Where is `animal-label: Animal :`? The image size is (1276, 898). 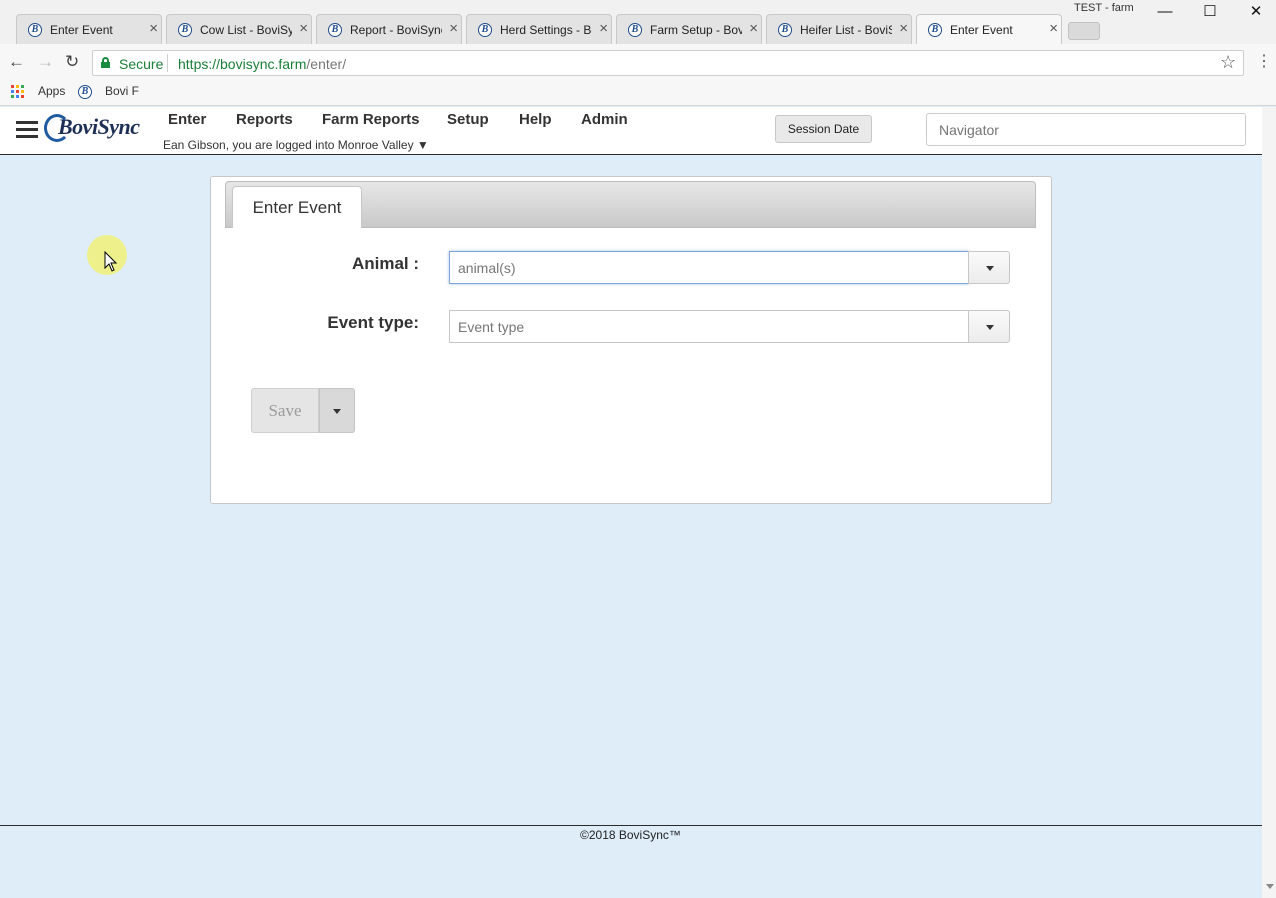 animal-label: Animal : is located at coordinates (385, 263).